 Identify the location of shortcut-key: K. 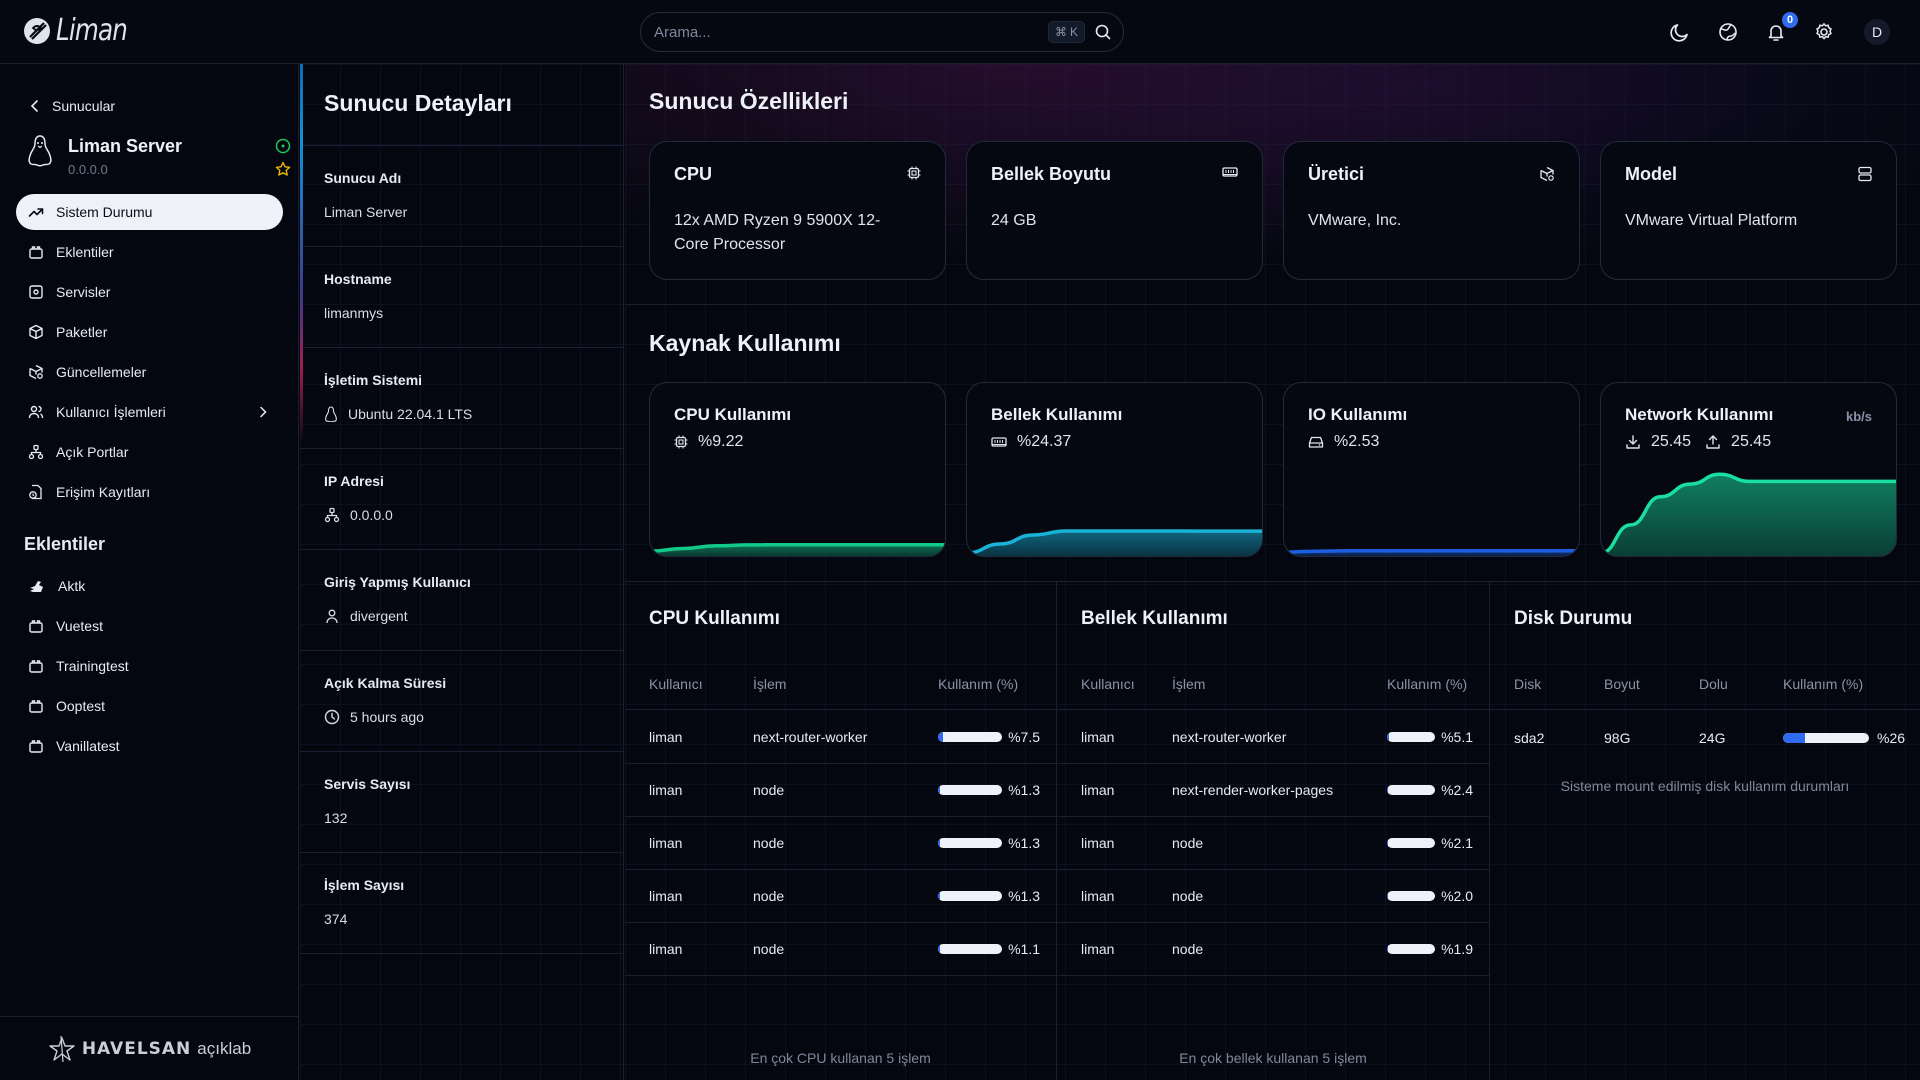
(1073, 32).